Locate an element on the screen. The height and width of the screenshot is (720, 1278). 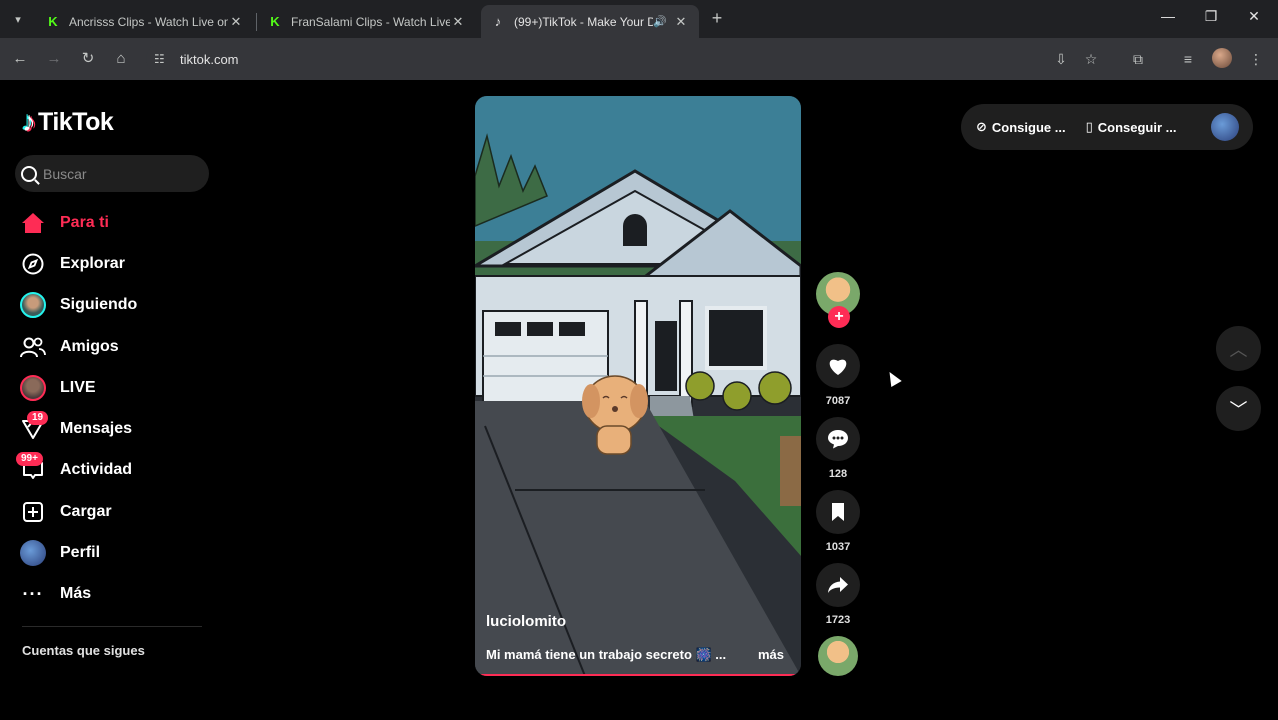
sidebar-item-amigos: Amigos is located at coordinates (118, 346).